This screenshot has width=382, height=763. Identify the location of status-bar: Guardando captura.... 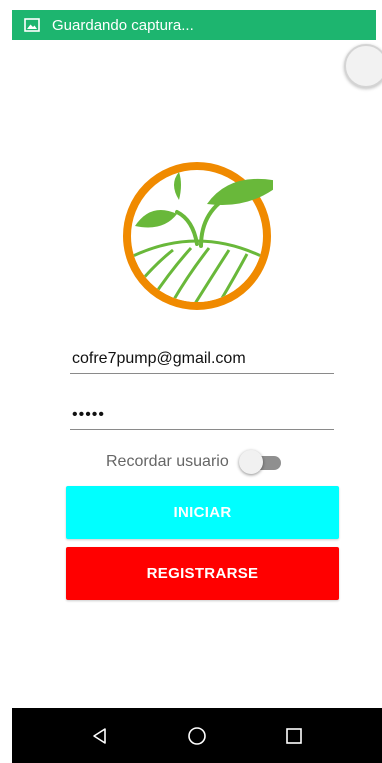
(194, 25).